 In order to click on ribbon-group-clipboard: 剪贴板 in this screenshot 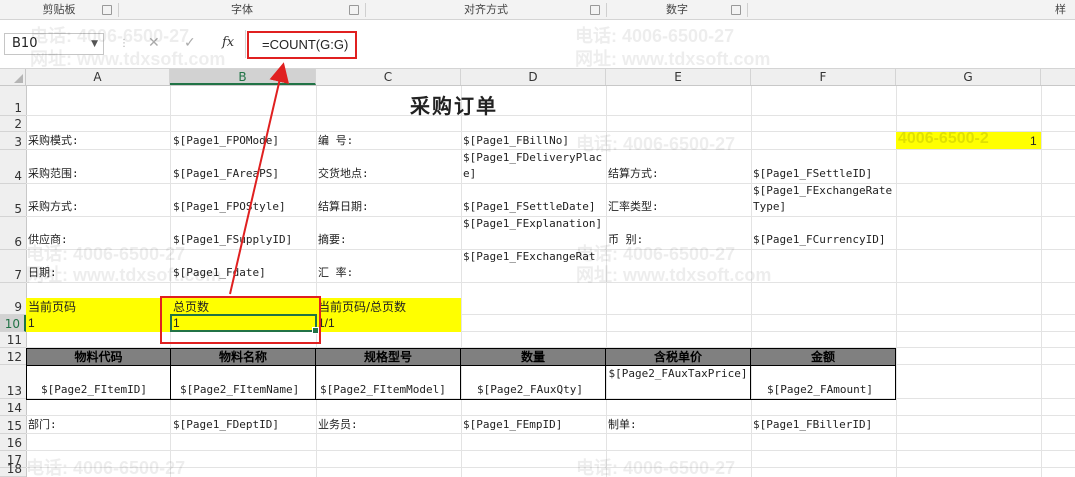, I will do `click(59, 9)`.